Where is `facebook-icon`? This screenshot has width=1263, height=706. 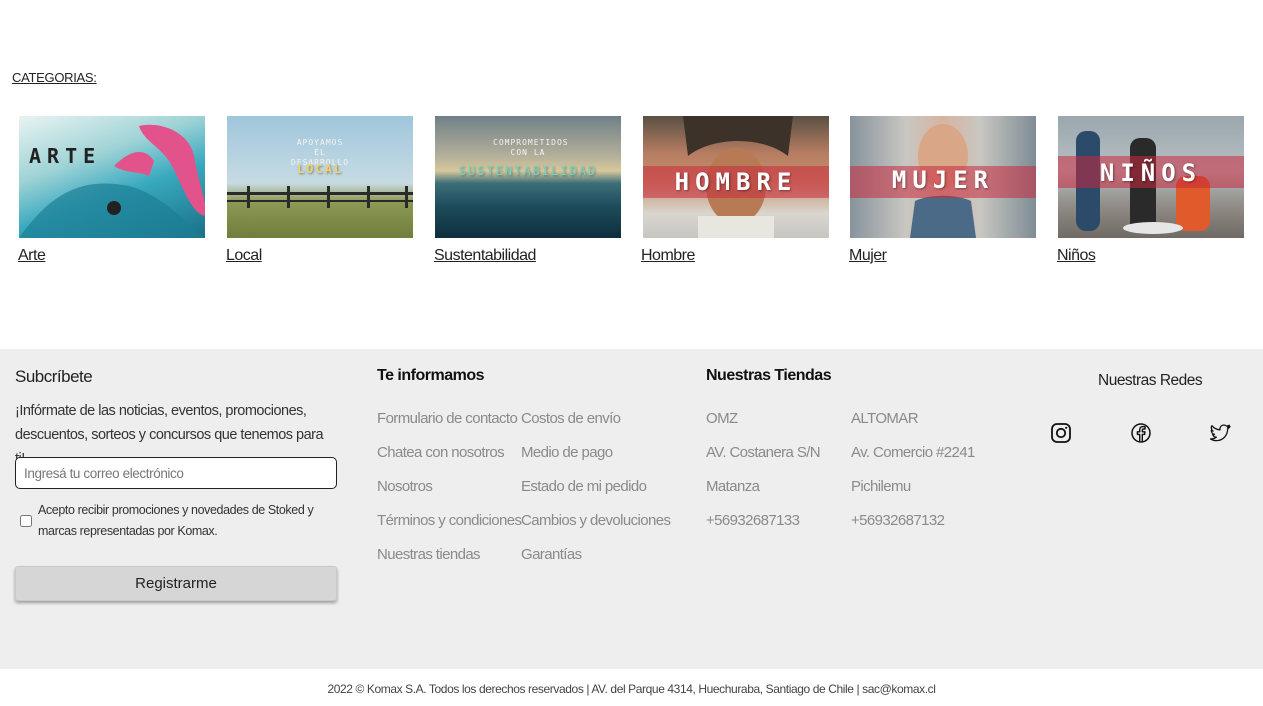
facebook-icon is located at coordinates (1141, 433).